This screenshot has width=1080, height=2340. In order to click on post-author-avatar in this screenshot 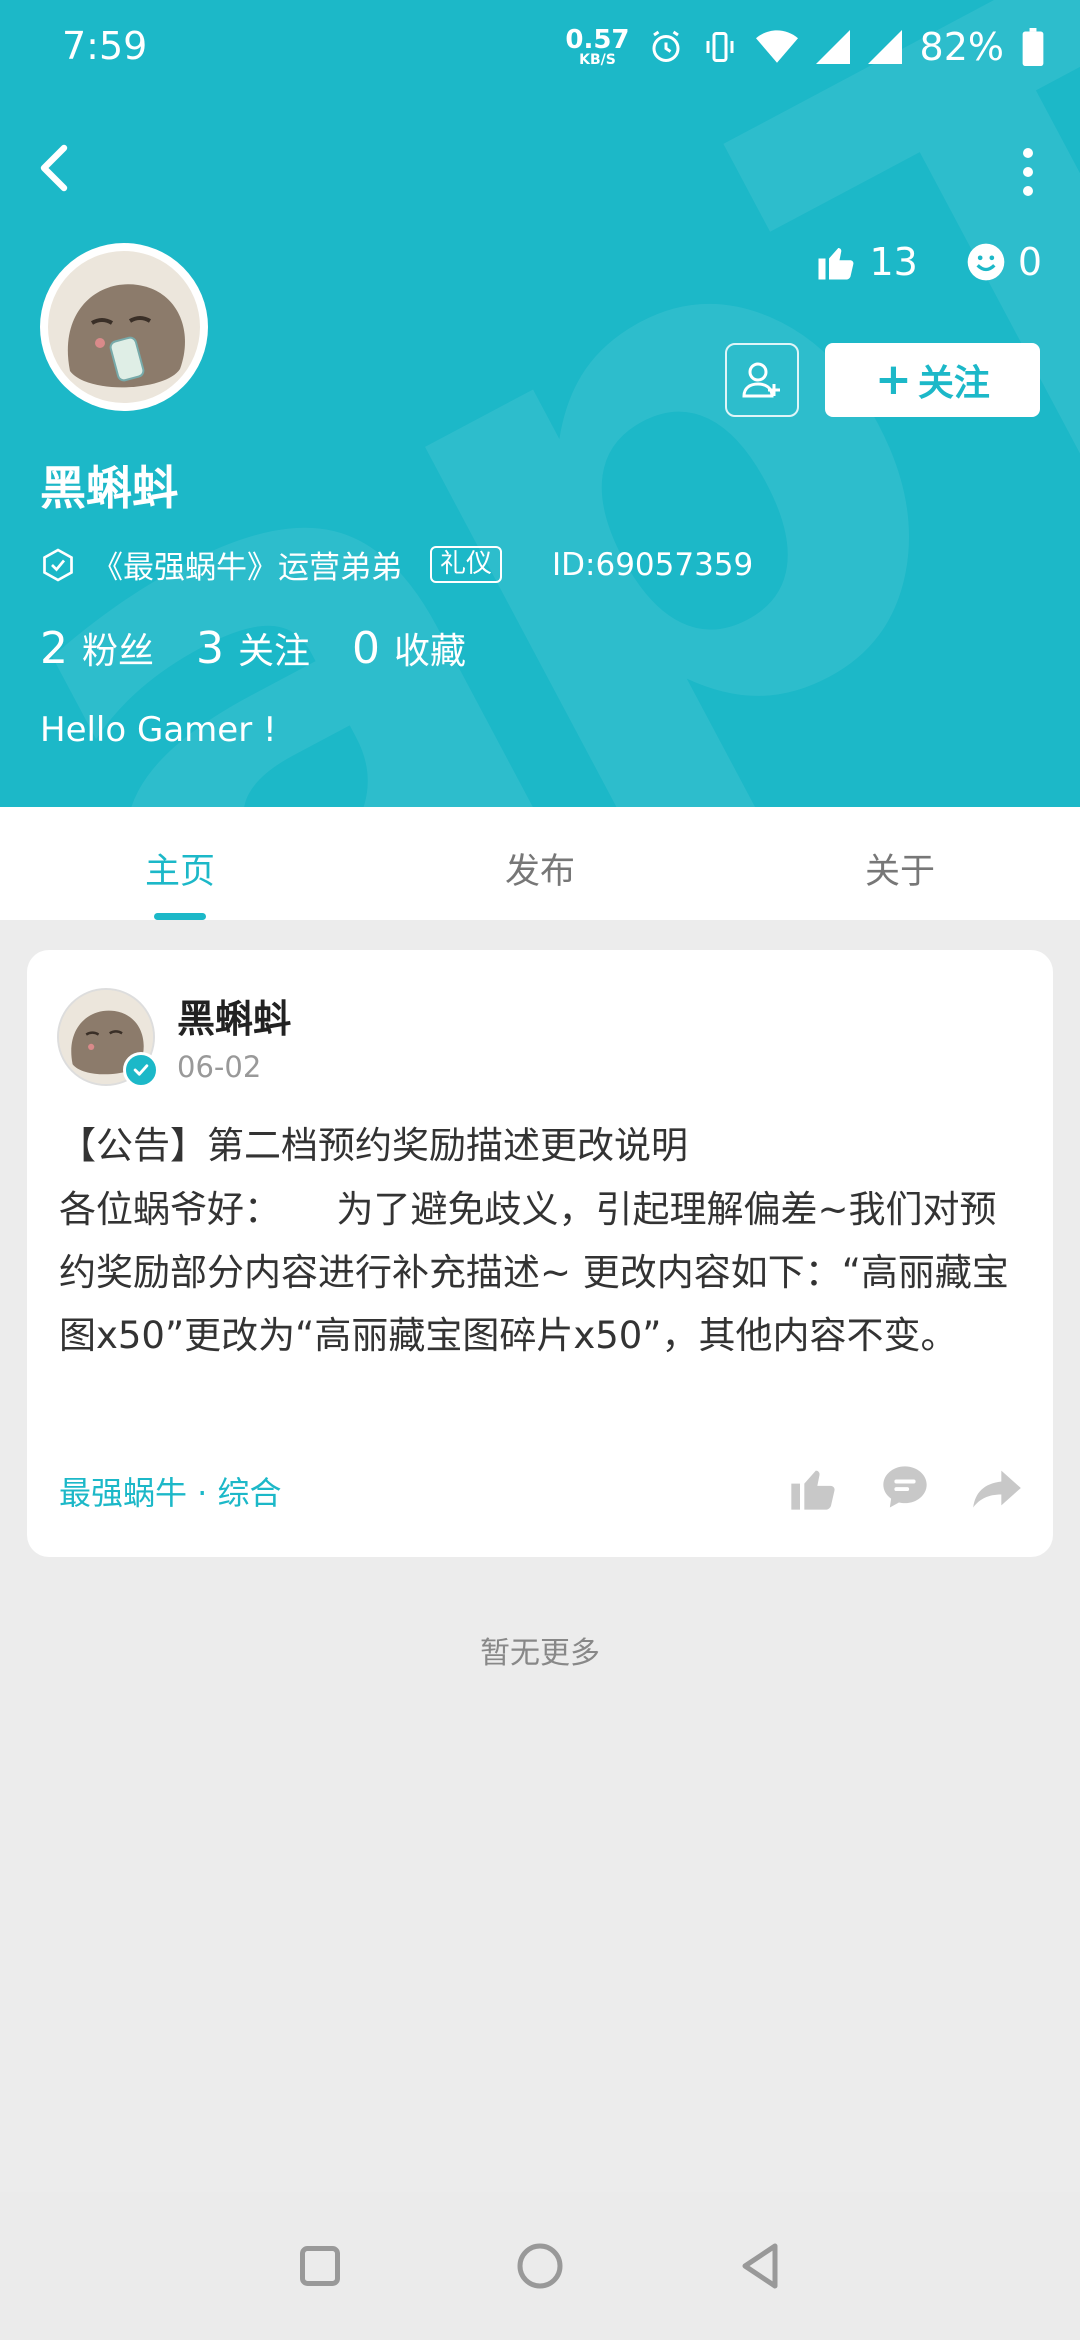, I will do `click(108, 1038)`.